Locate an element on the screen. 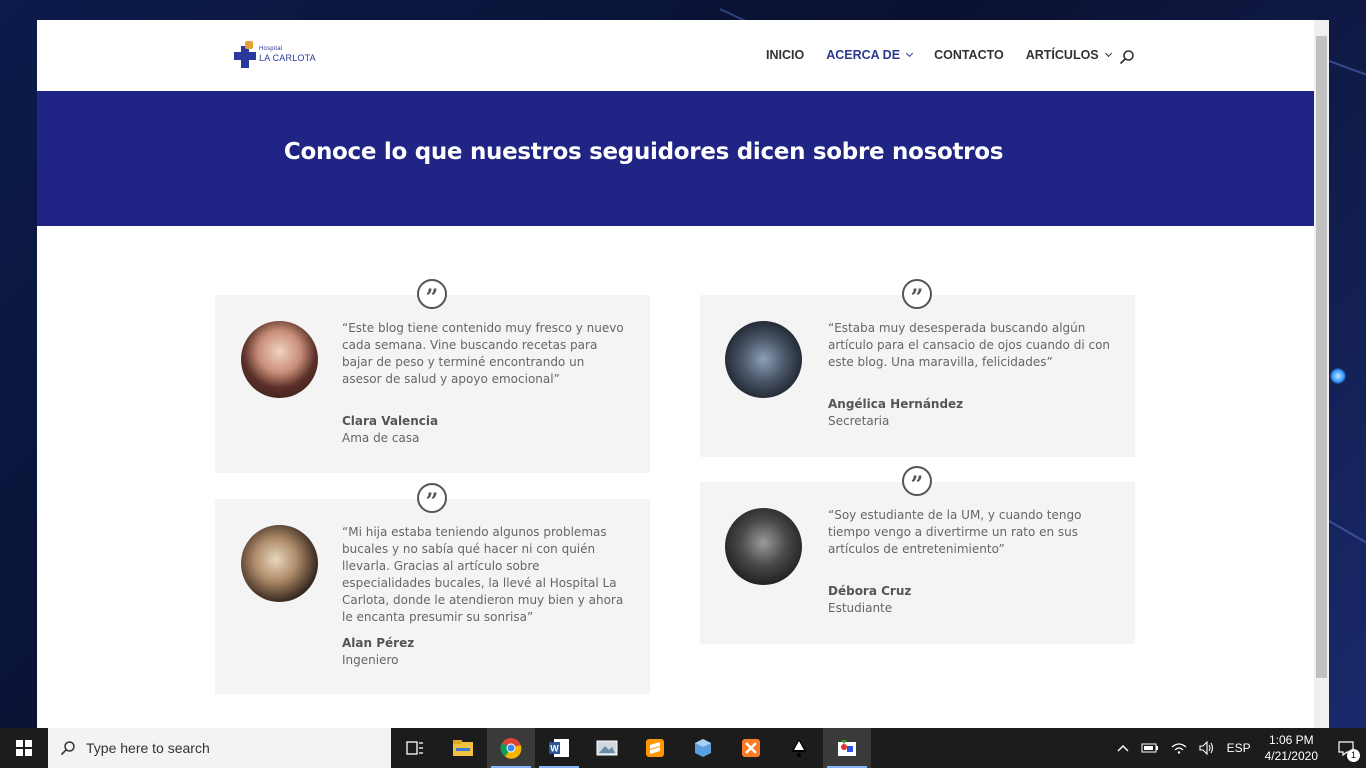 The image size is (1366, 768). nav-label: ARTÍCULOS is located at coordinates (1062, 55).